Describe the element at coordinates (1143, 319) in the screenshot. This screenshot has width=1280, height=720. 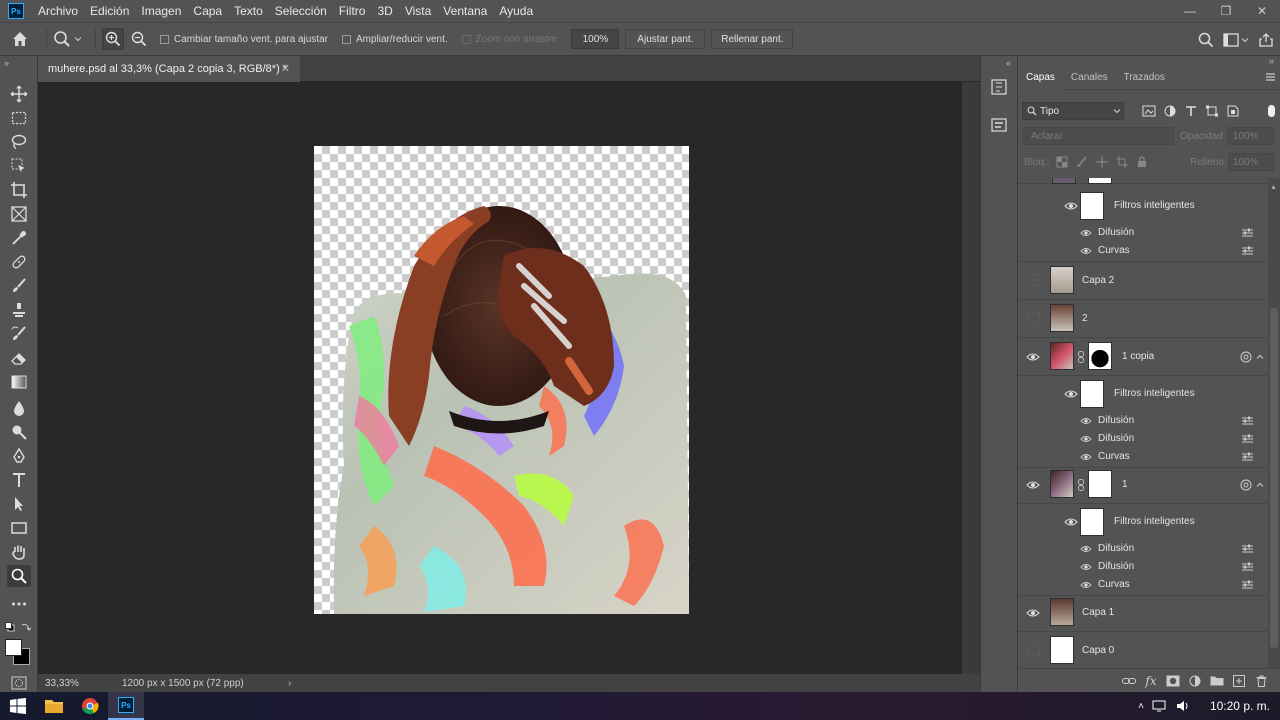
I see `layer-row-2: 2` at that location.